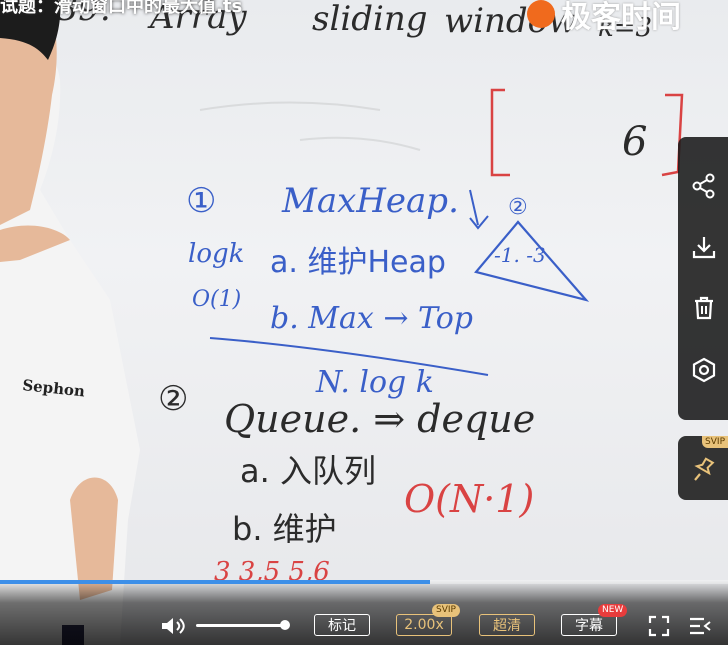 Image resolution: width=728 pixels, height=645 pixels. I want to click on video-title: 试题：滑动窗口中的最大值.ts, so click(121, 8).